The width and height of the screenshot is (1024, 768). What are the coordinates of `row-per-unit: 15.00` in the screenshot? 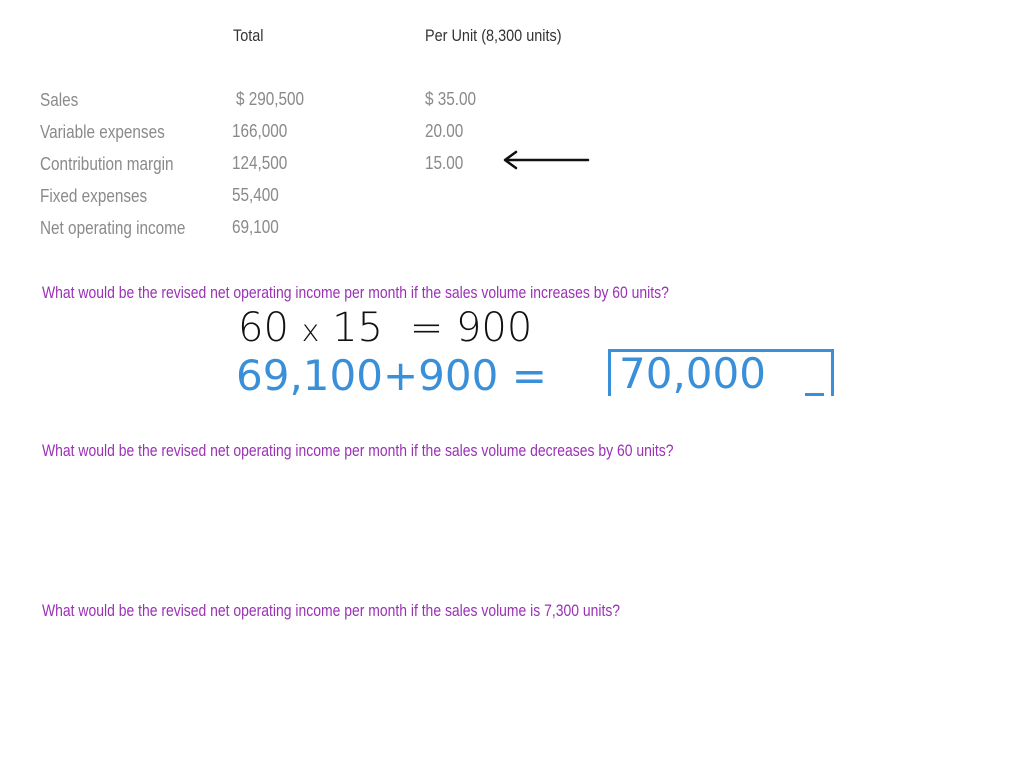 It's located at (444, 163).